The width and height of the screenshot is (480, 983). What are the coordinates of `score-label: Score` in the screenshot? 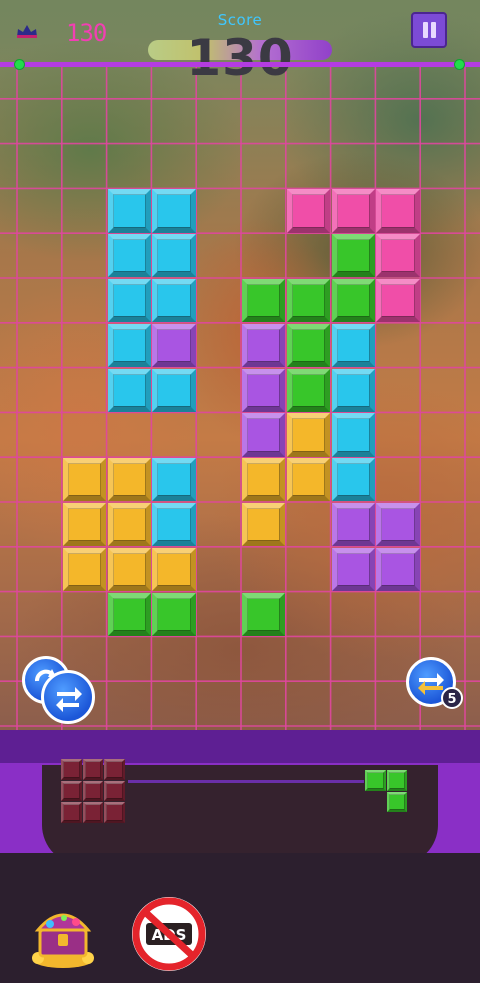 It's located at (240, 20).